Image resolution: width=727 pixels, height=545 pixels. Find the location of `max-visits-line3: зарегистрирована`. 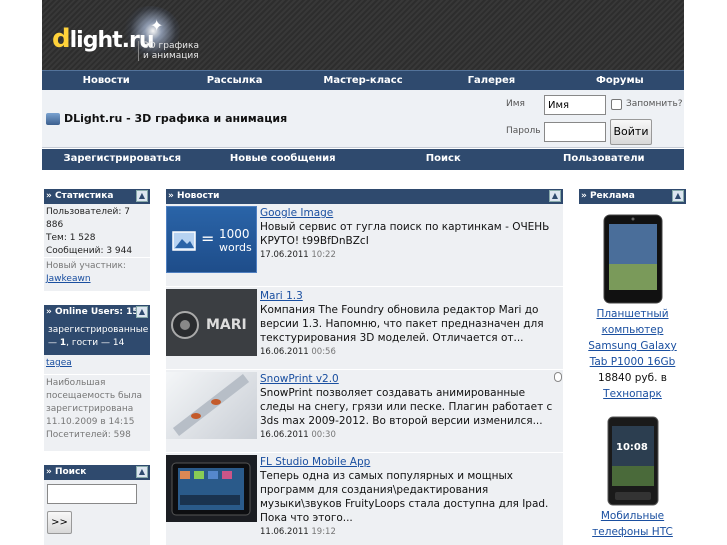

max-visits-line3: зарегистрирована is located at coordinates (90, 409).